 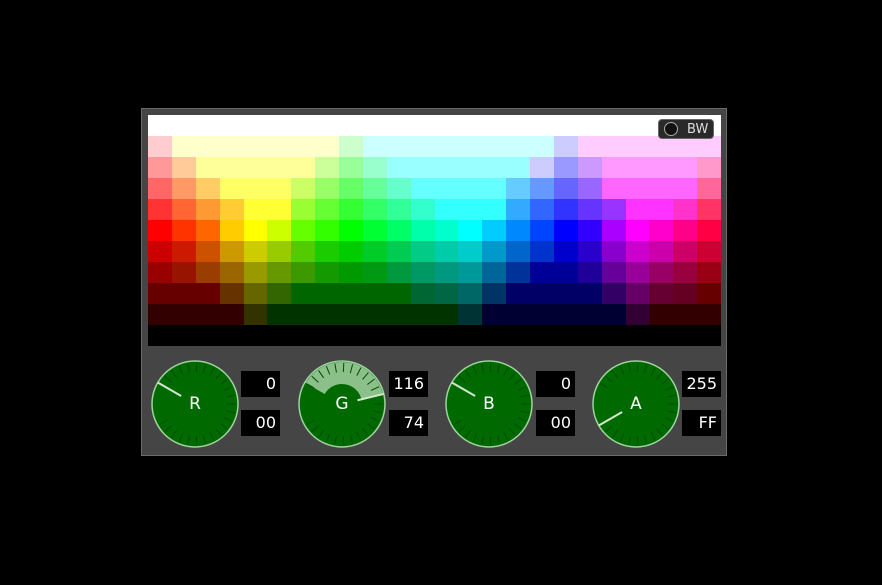 I want to click on red-decimal-field: 0, so click(x=260, y=384).